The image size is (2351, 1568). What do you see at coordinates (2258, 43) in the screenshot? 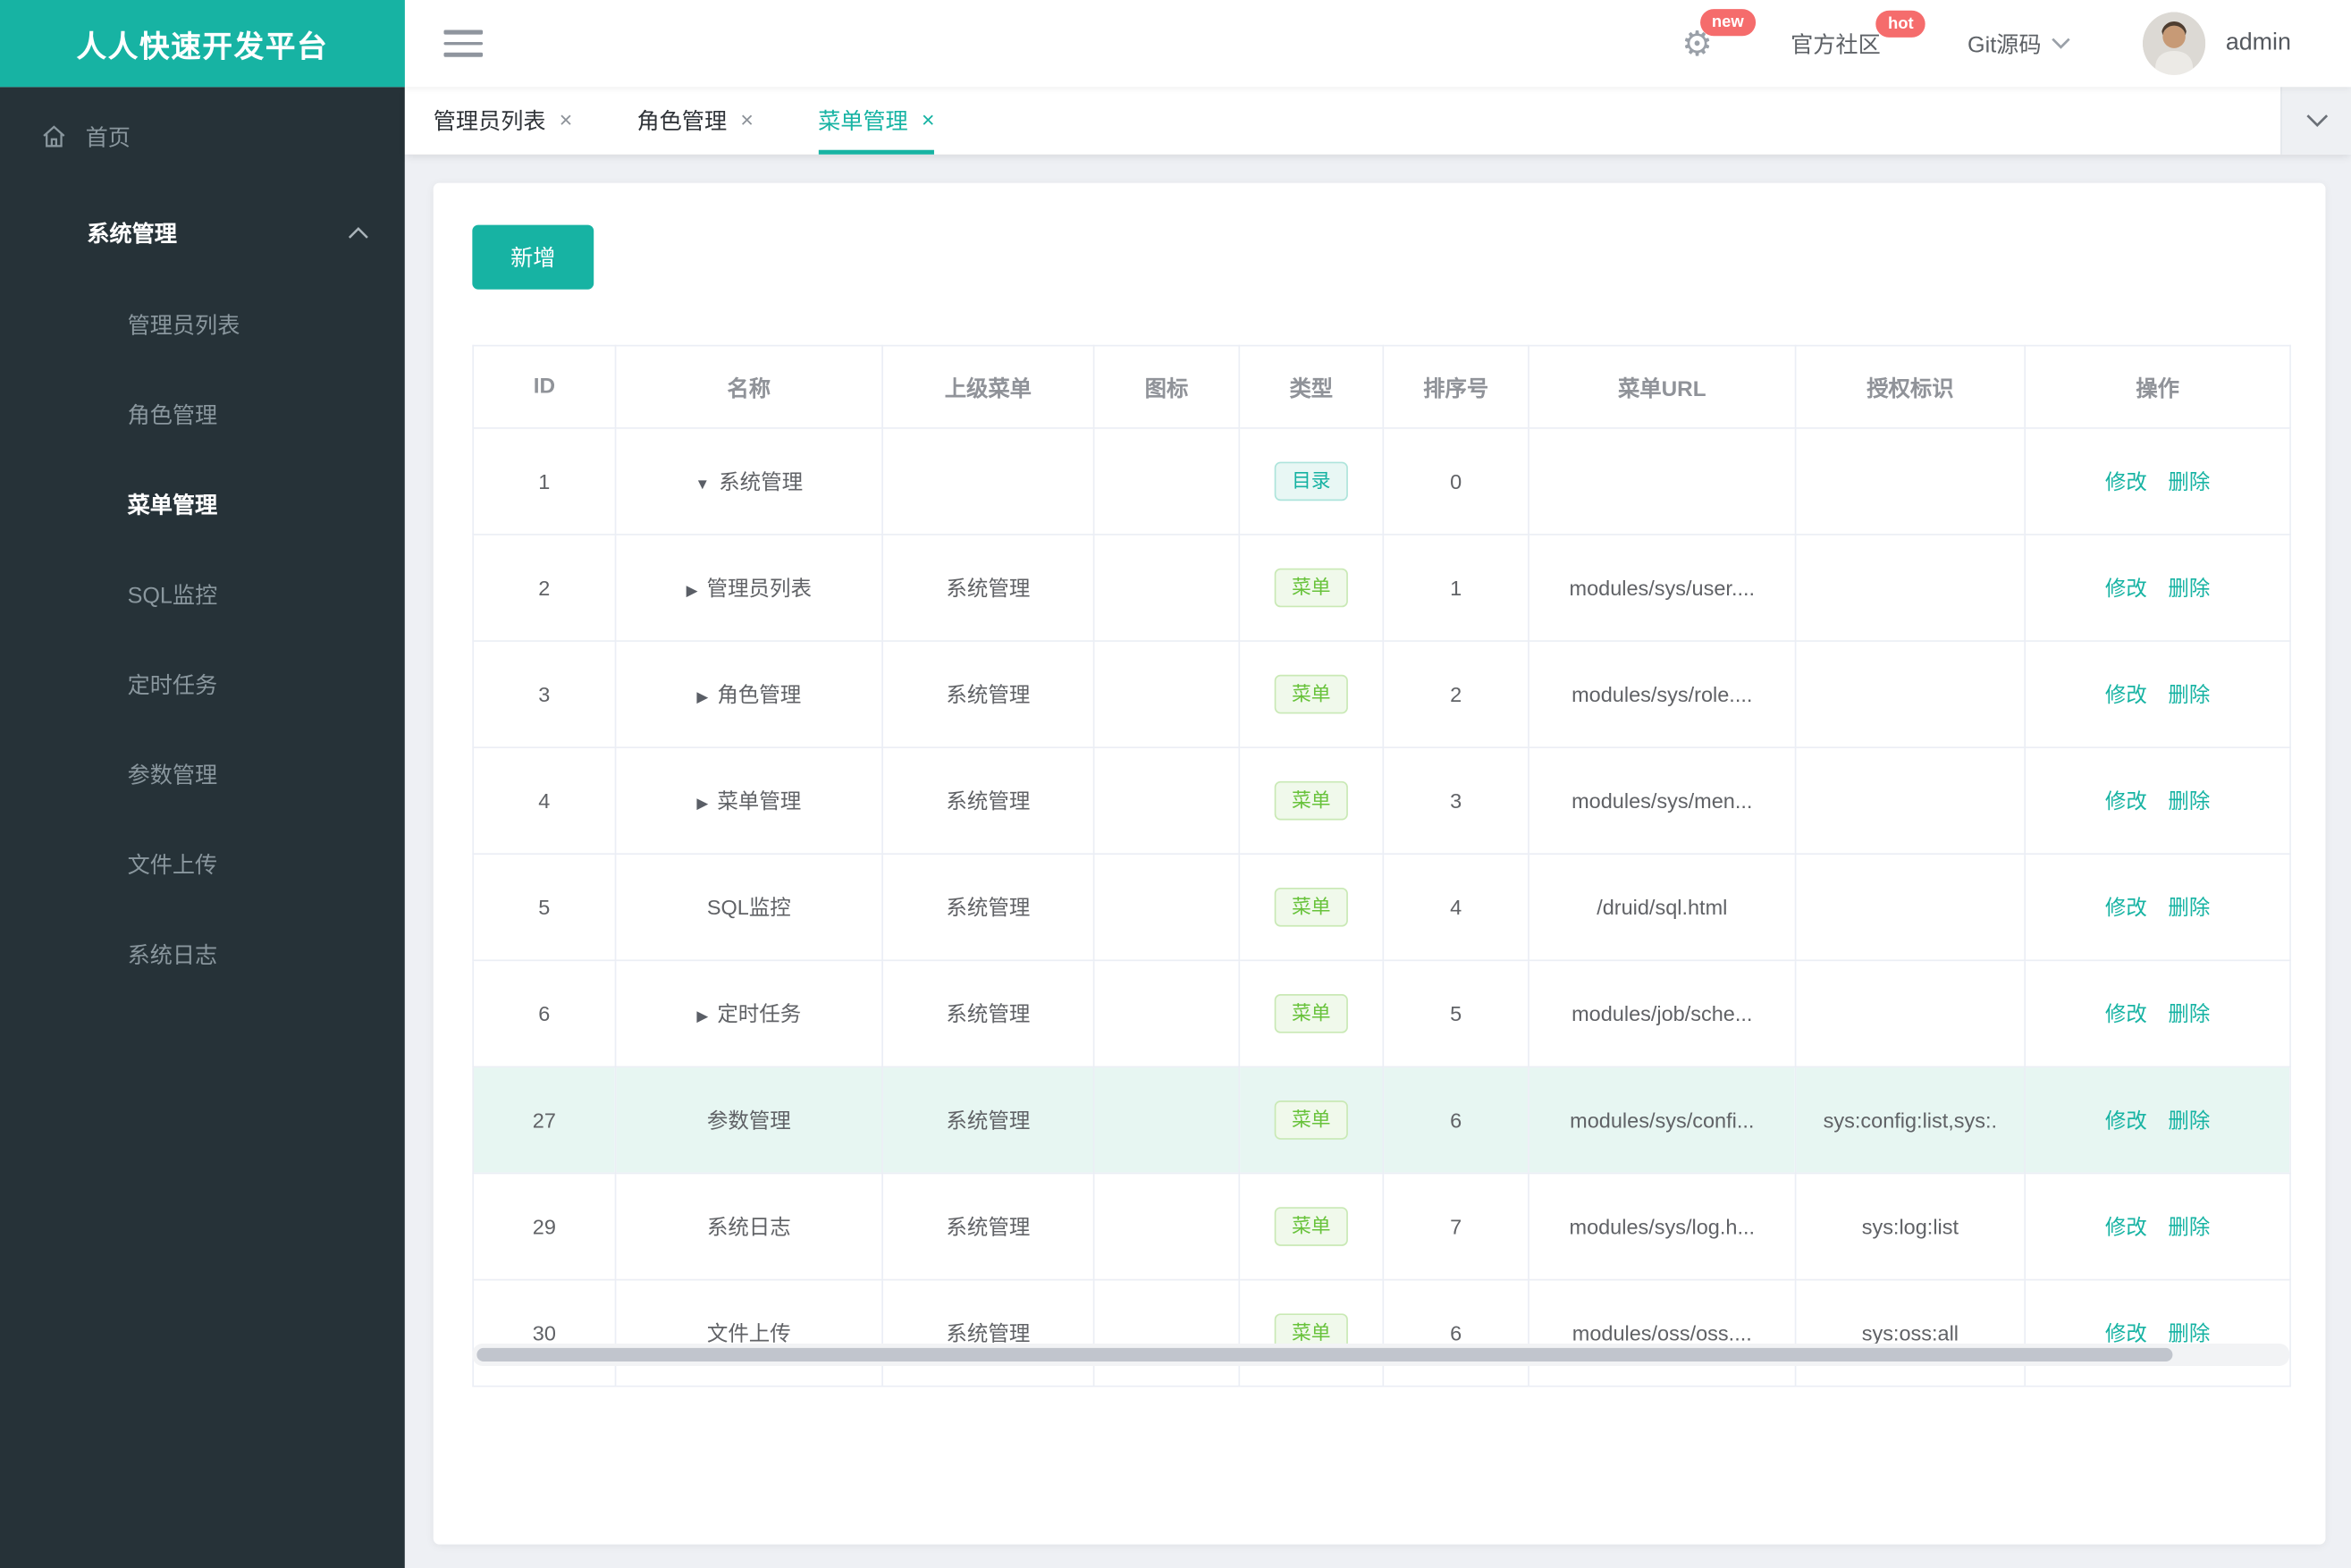
I see `username-label: admin` at bounding box center [2258, 43].